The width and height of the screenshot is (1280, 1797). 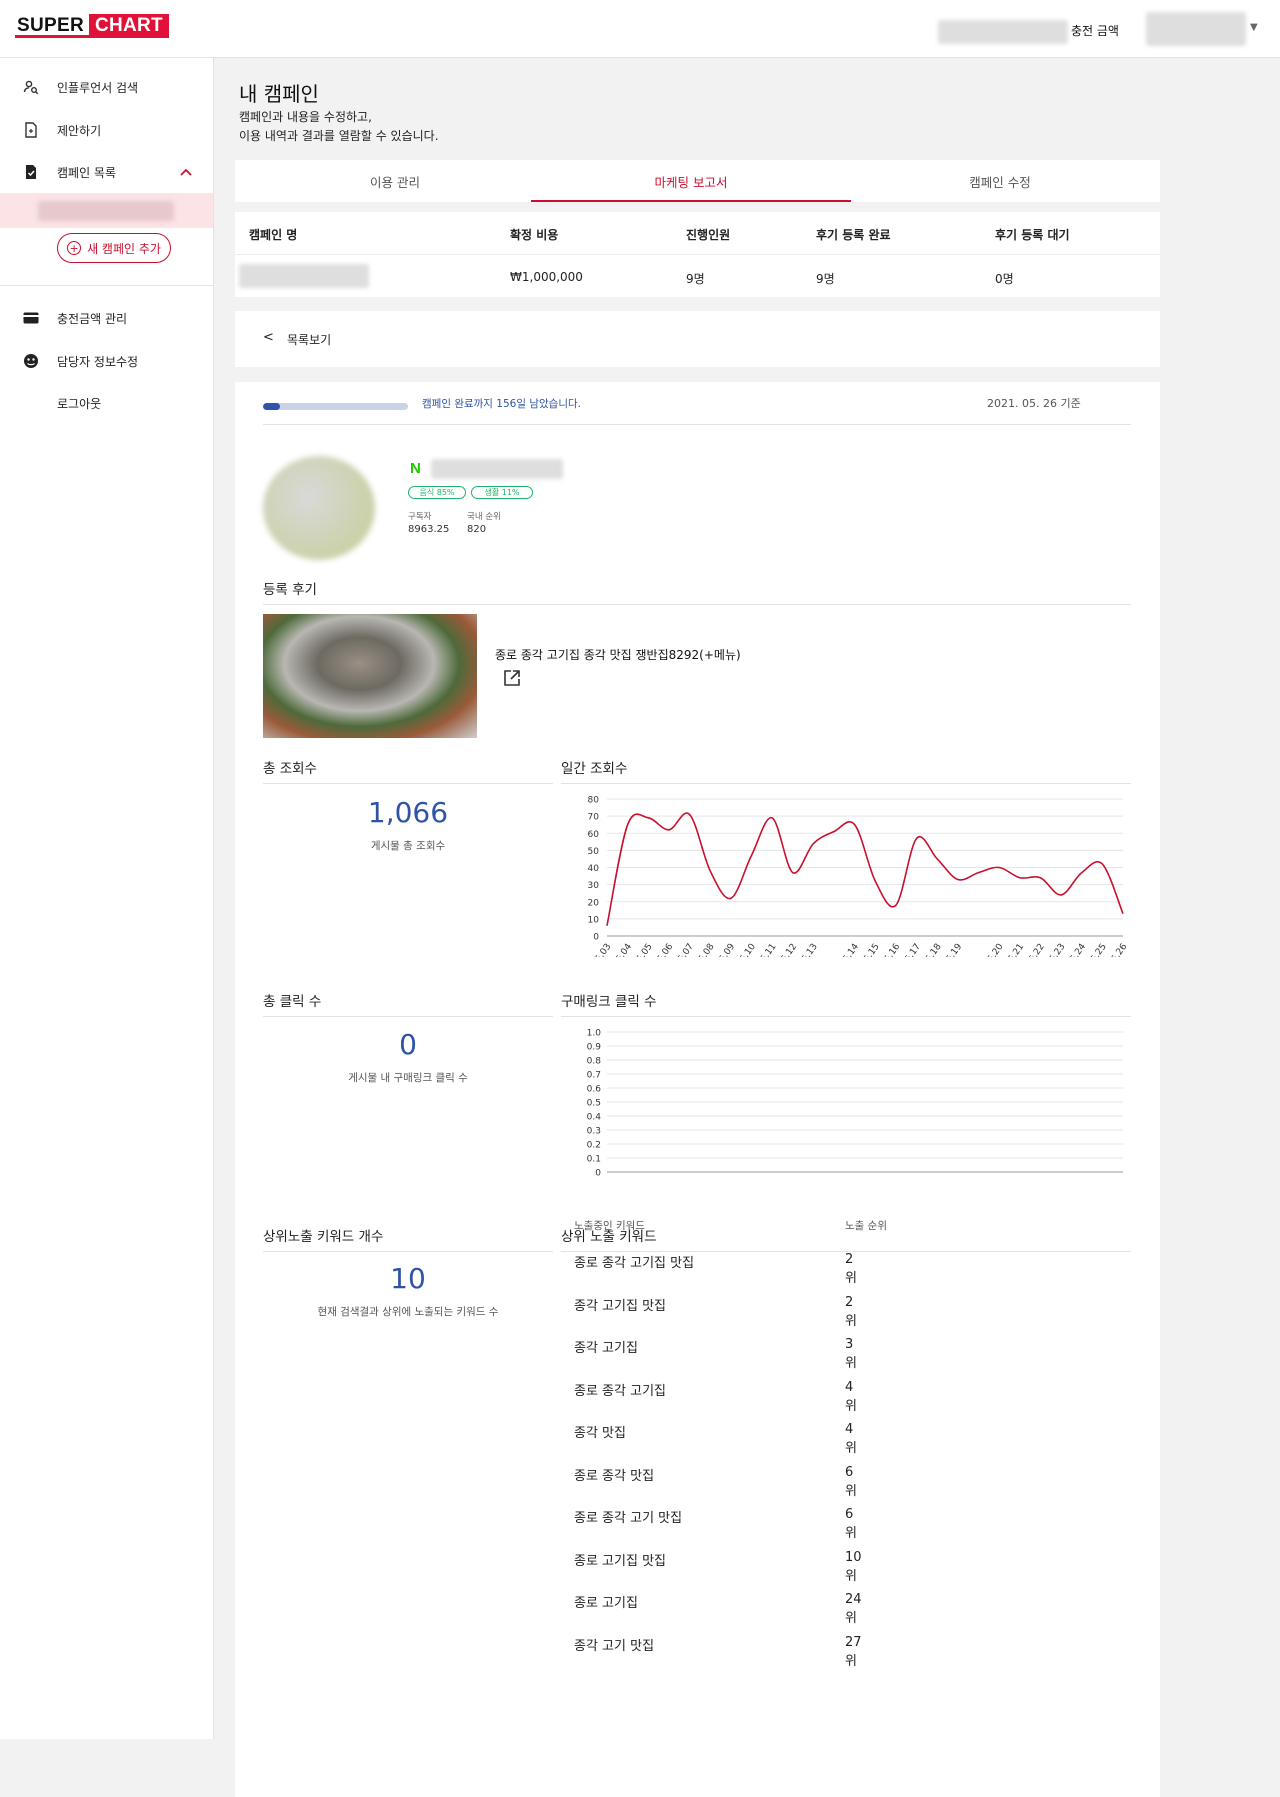 I want to click on x-tick-label: 05.07, so click(x=684, y=949).